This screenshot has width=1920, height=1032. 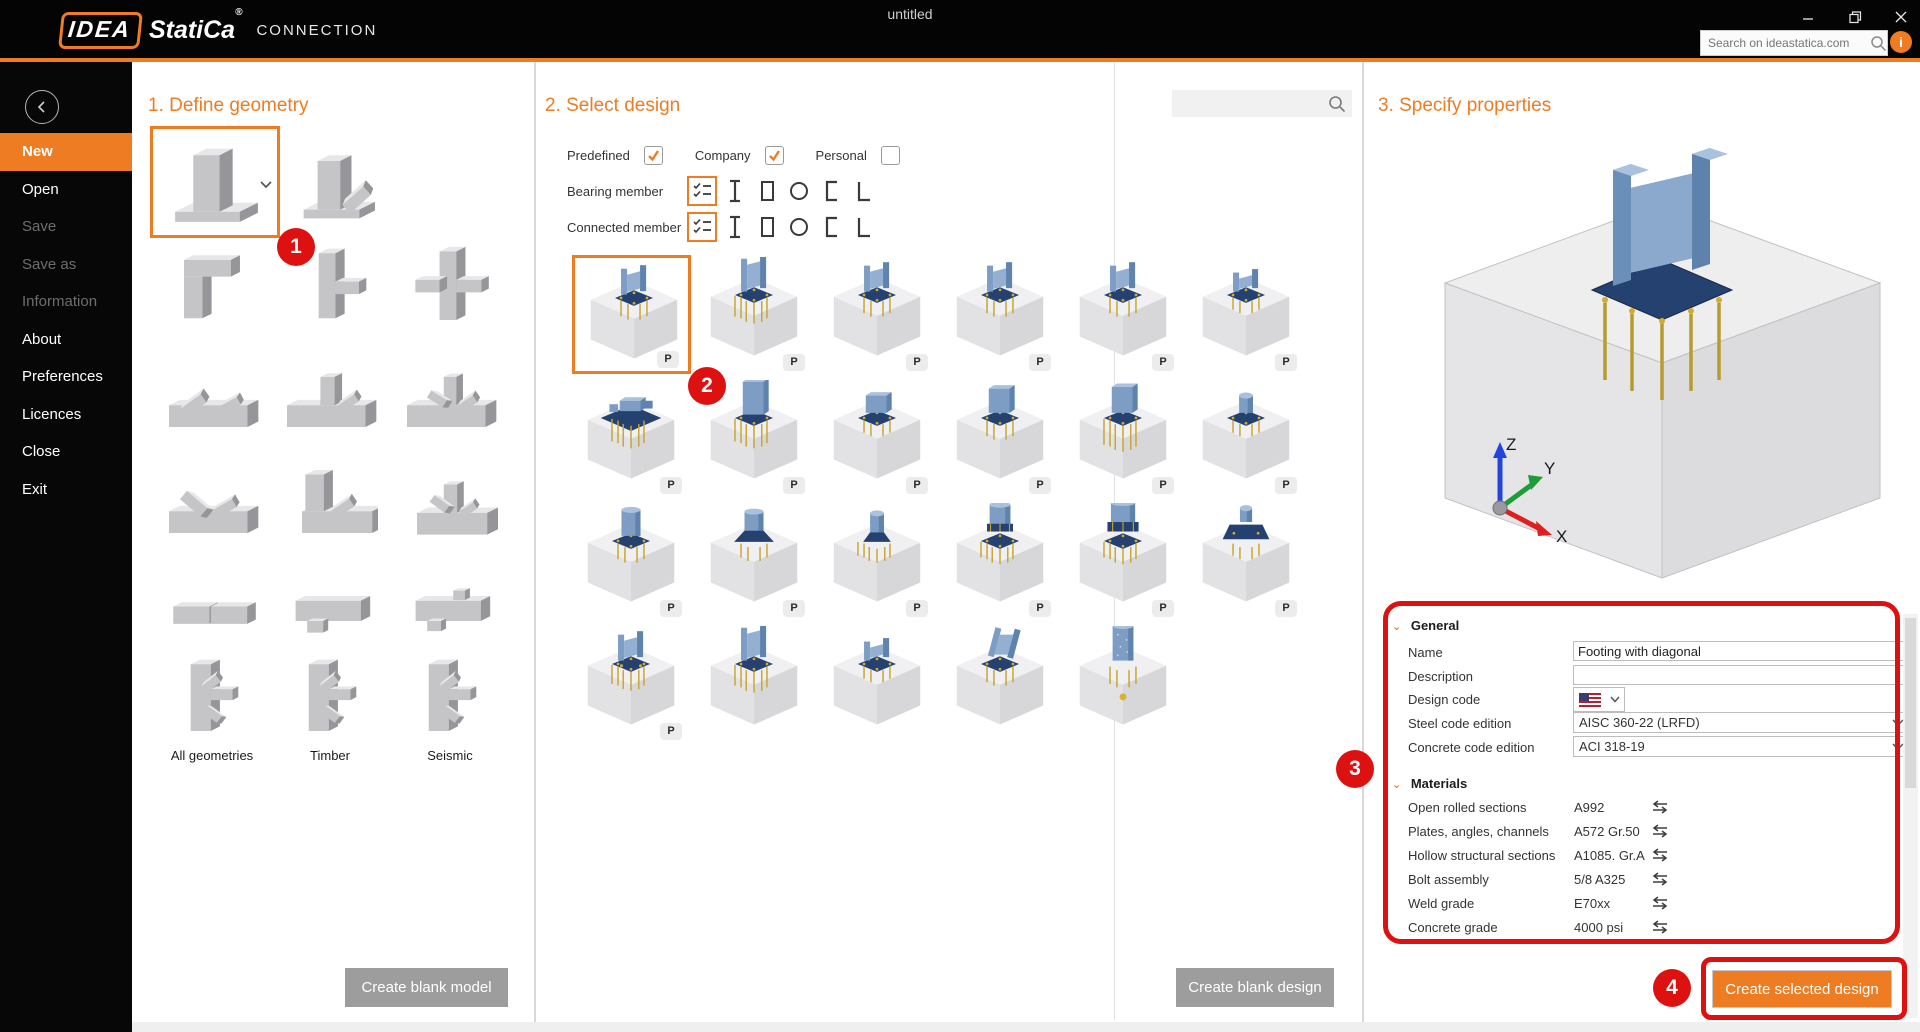 What do you see at coordinates (702, 191) in the screenshot?
I see `bearing-member-filter-list-filter-icon` at bounding box center [702, 191].